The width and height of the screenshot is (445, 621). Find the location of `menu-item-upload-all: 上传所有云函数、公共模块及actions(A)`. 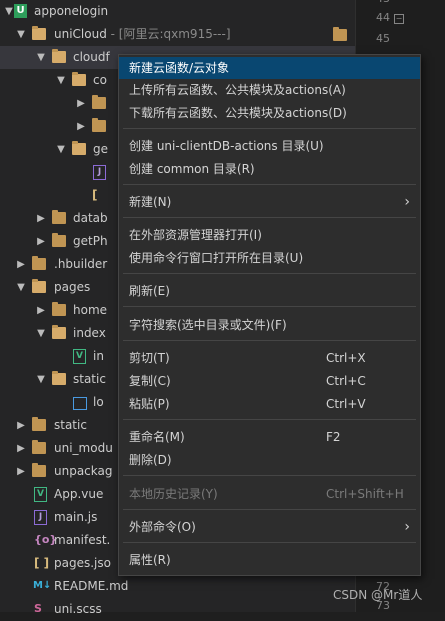

menu-item-upload-all: 上传所有云函数、公共模块及actions(A) is located at coordinates (269, 90).